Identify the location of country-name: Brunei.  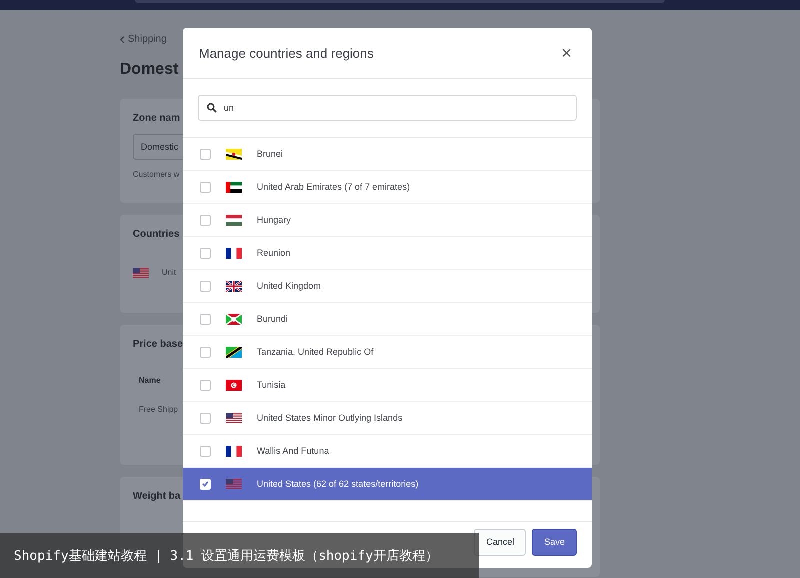
(270, 154).